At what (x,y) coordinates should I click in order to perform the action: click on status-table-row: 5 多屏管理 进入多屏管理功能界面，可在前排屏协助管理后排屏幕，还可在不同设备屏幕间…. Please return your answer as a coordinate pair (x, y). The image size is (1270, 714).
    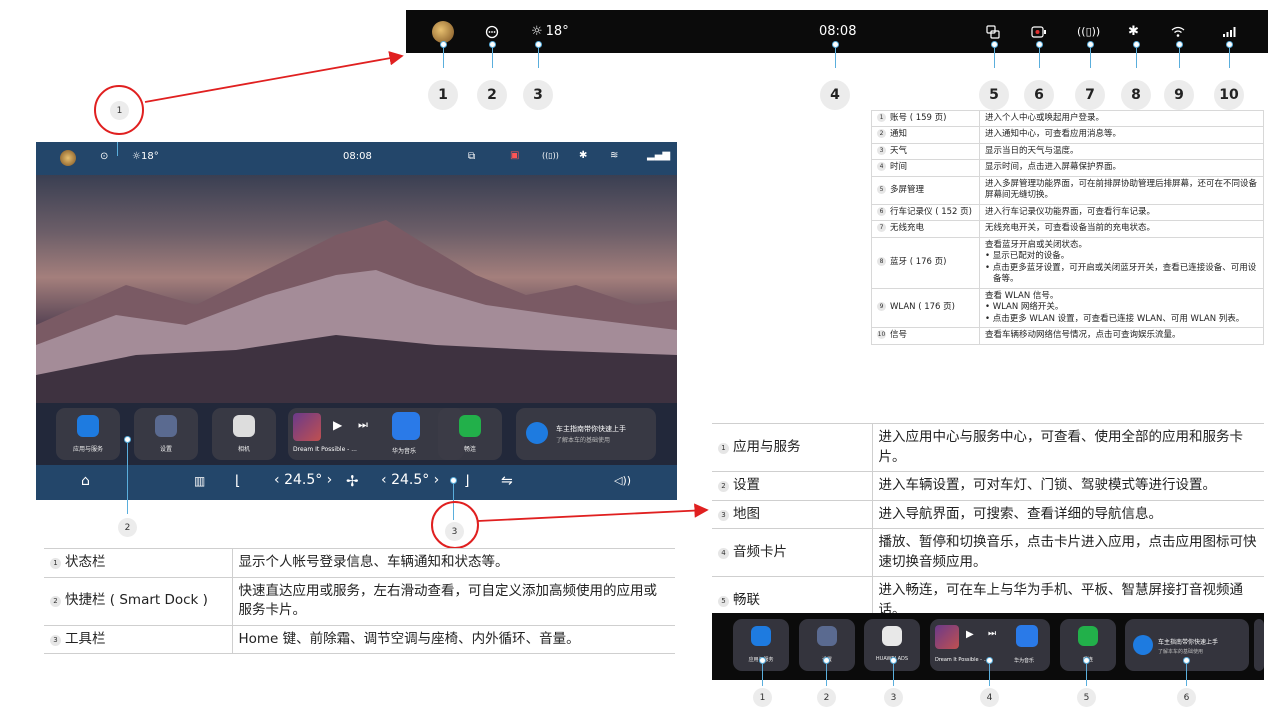
    Looking at the image, I should click on (1067, 190).